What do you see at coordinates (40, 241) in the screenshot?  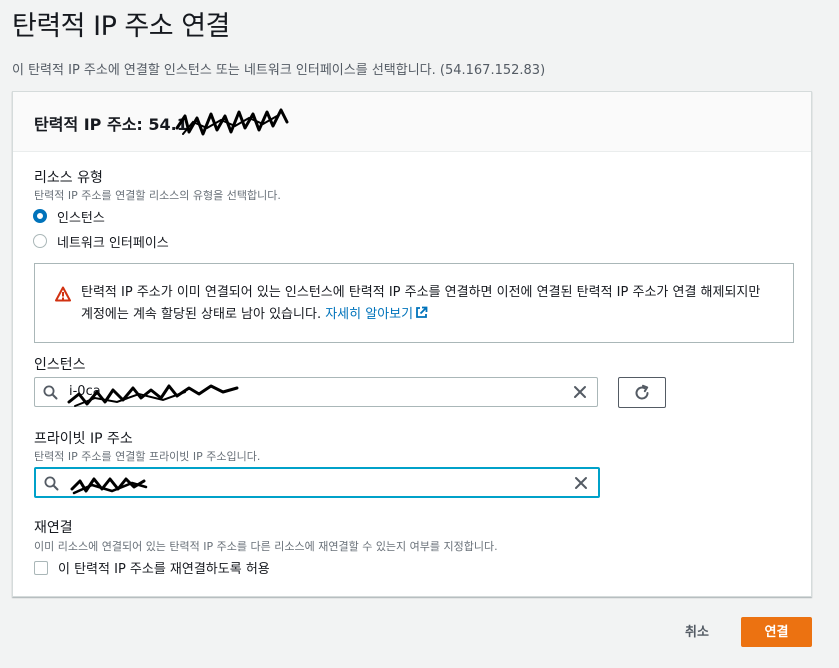 I see `radio-network-interface-button` at bounding box center [40, 241].